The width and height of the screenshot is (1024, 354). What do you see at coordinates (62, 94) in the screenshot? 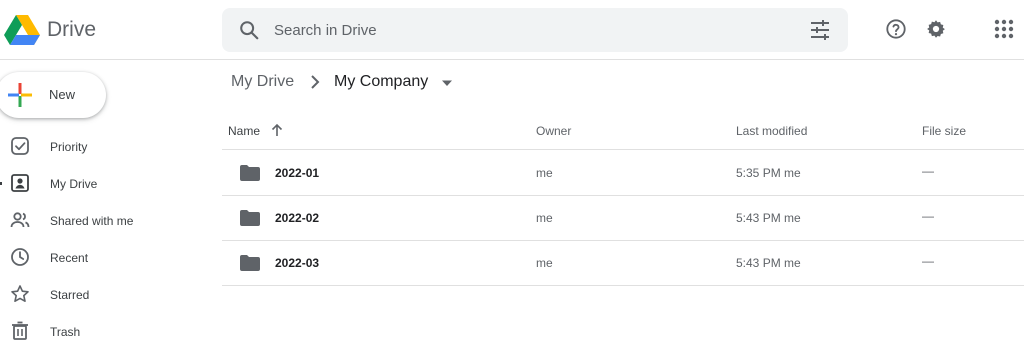
I see `new-button-label: New` at bounding box center [62, 94].